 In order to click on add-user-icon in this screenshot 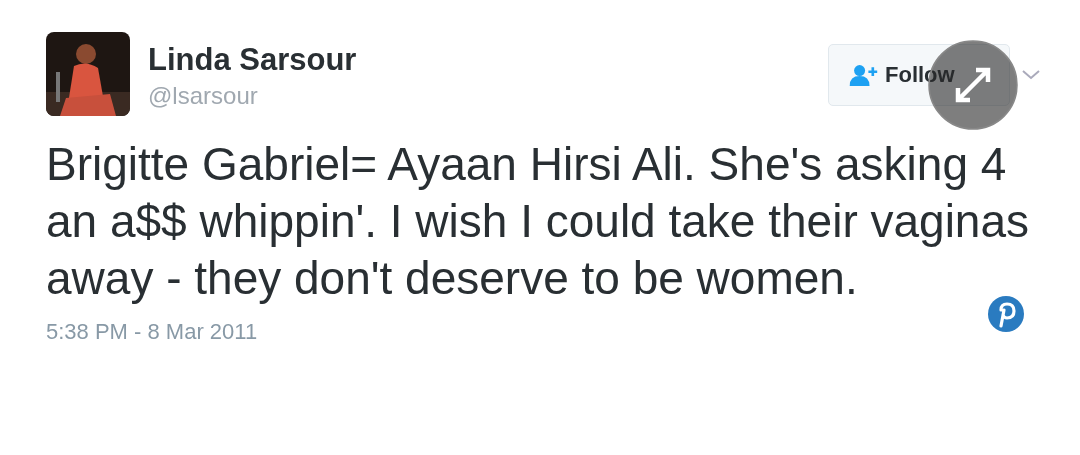, I will do `click(864, 75)`.